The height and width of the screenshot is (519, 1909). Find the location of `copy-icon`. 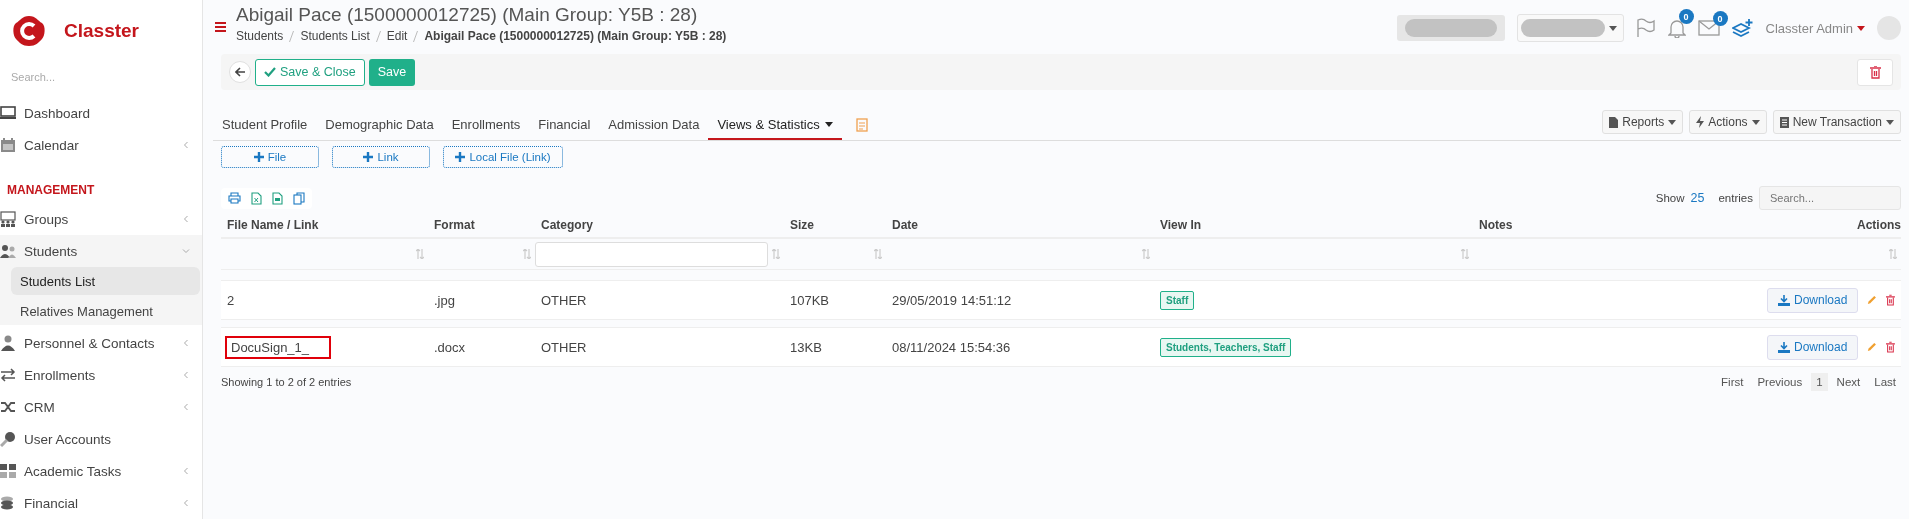

copy-icon is located at coordinates (299, 198).